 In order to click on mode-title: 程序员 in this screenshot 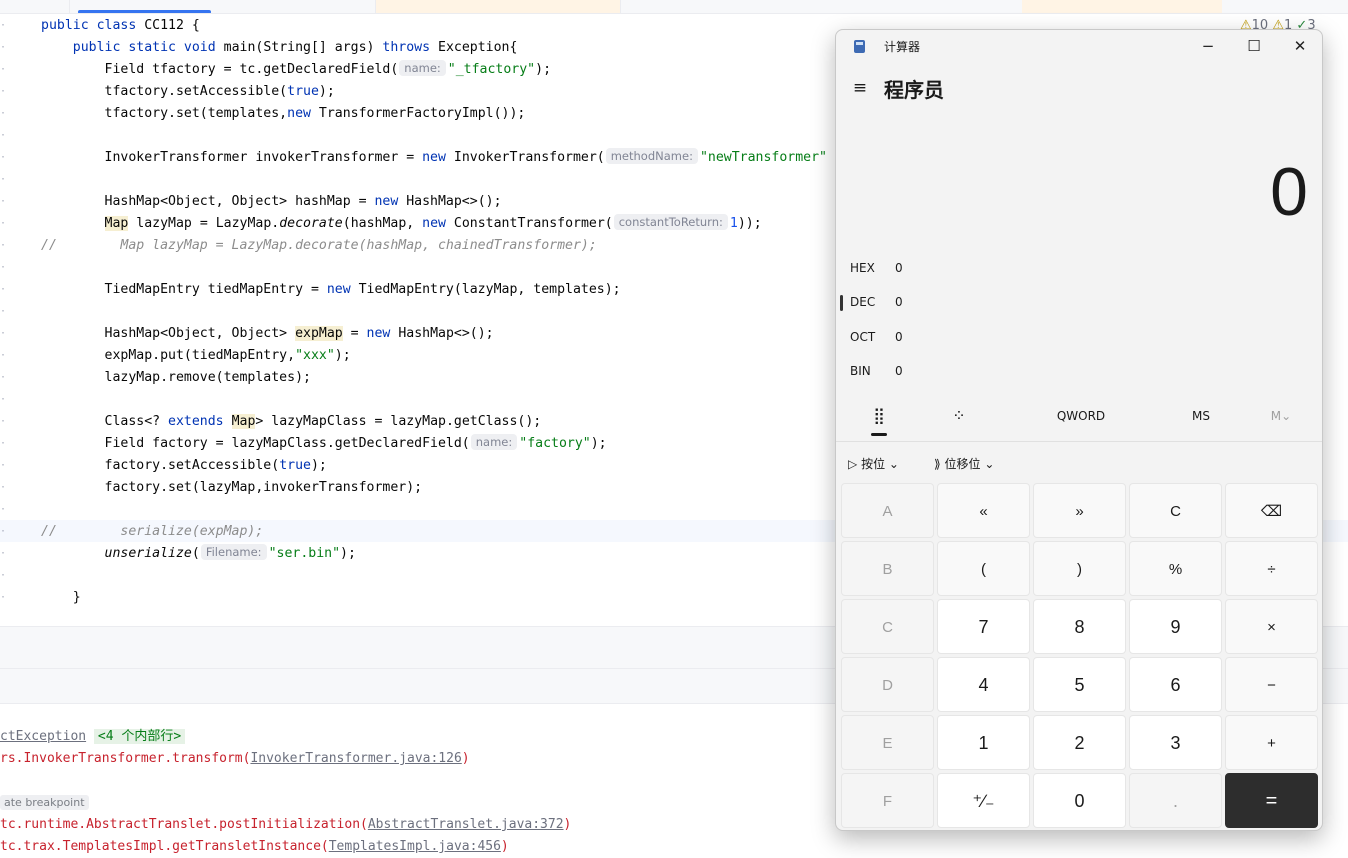, I will do `click(914, 90)`.